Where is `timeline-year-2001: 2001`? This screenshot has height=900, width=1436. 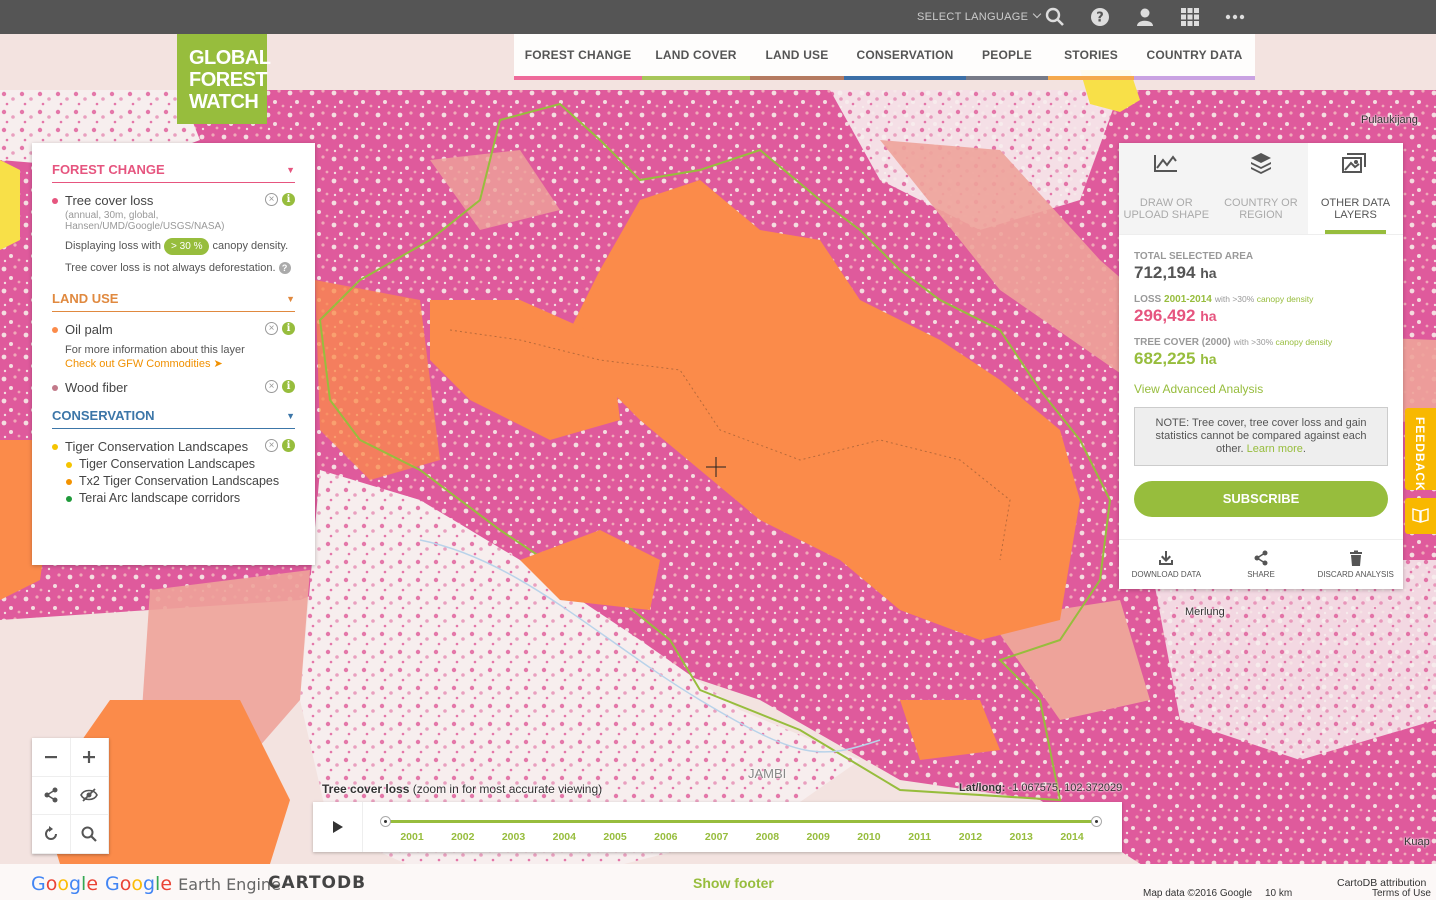
timeline-year-2001: 2001 is located at coordinates (412, 837).